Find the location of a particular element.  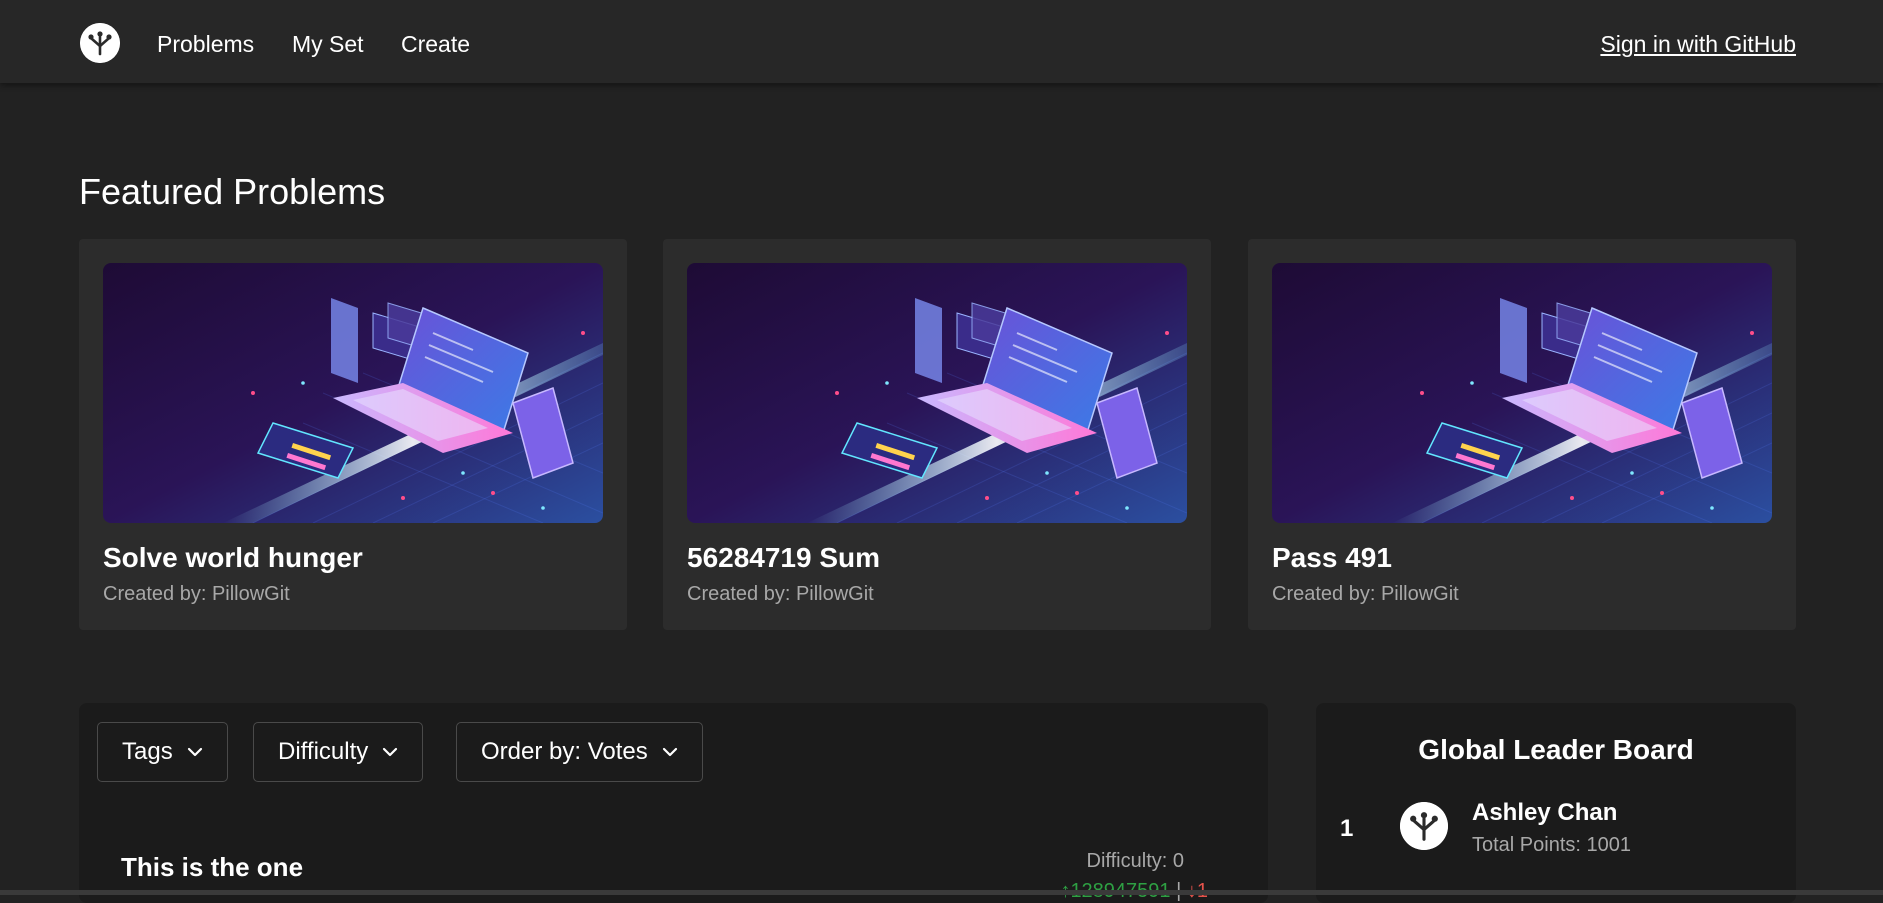

leaderboard-rank: 1 is located at coordinates (1347, 828).